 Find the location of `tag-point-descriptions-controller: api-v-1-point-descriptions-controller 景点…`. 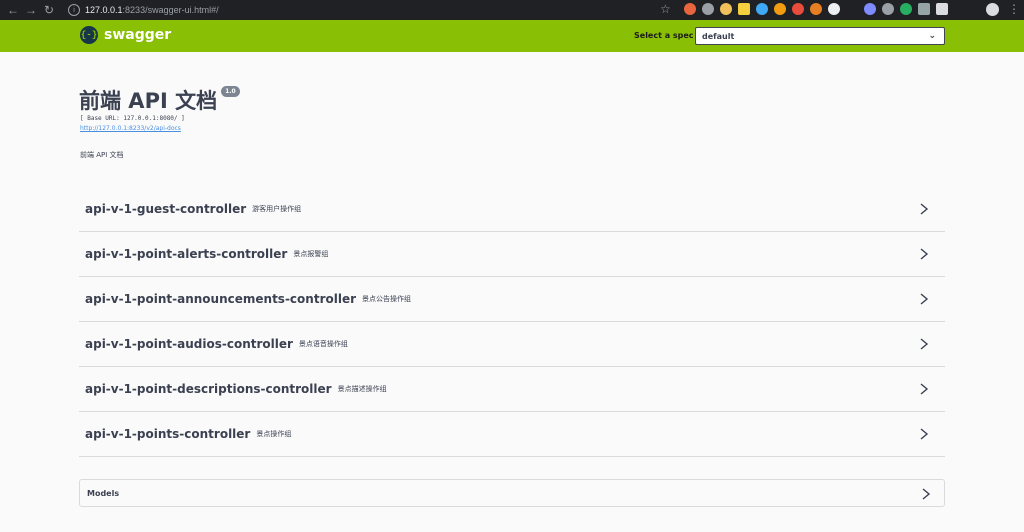

tag-point-descriptions-controller: api-v-1-point-descriptions-controller 景点… is located at coordinates (512, 389).